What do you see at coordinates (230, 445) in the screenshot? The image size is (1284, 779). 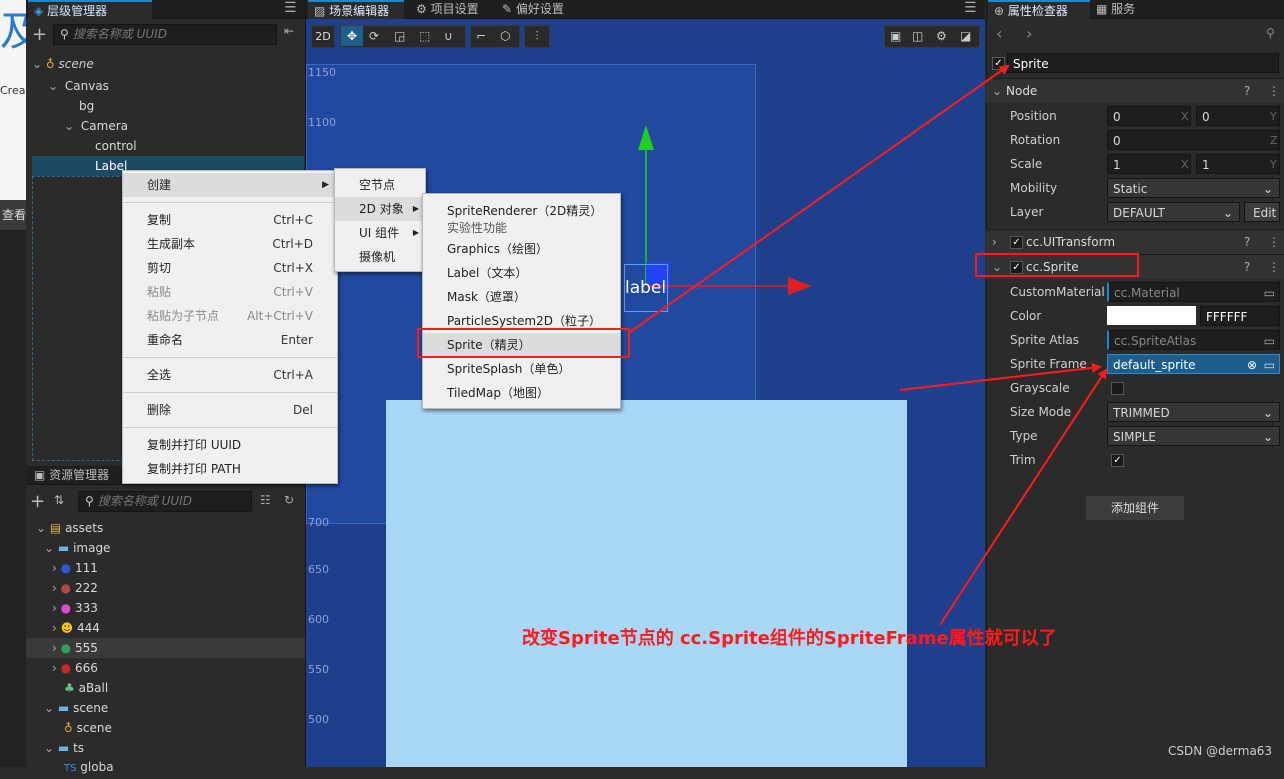 I see `menu-item-copy-uuid: 复制并打印 UUID` at bounding box center [230, 445].